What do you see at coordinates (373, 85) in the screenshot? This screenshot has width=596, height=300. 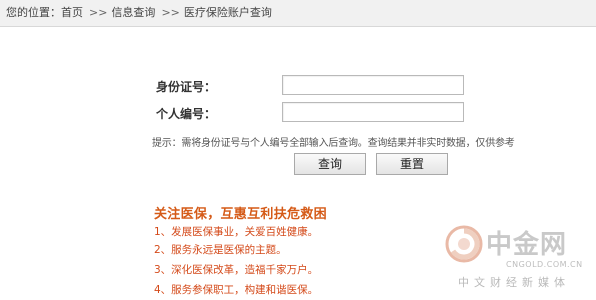 I see `id-number-input` at bounding box center [373, 85].